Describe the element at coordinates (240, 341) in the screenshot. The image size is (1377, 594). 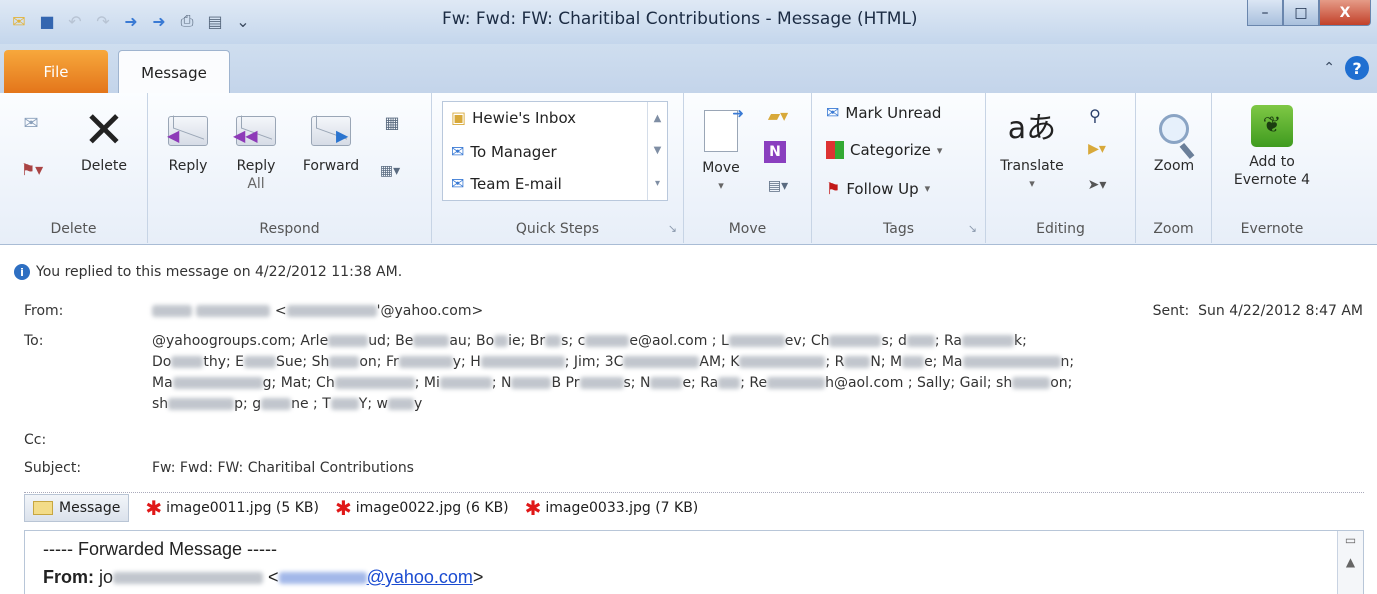
I see `recipient-text: @yahoogroups.com; Arle` at that location.